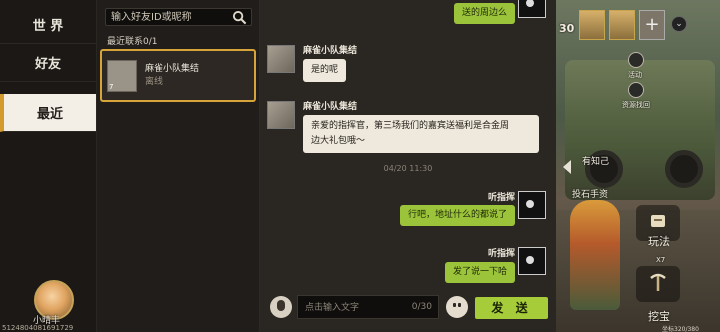 This screenshot has height=332, width=720. I want to click on contact-avatar: 7, so click(122, 76).